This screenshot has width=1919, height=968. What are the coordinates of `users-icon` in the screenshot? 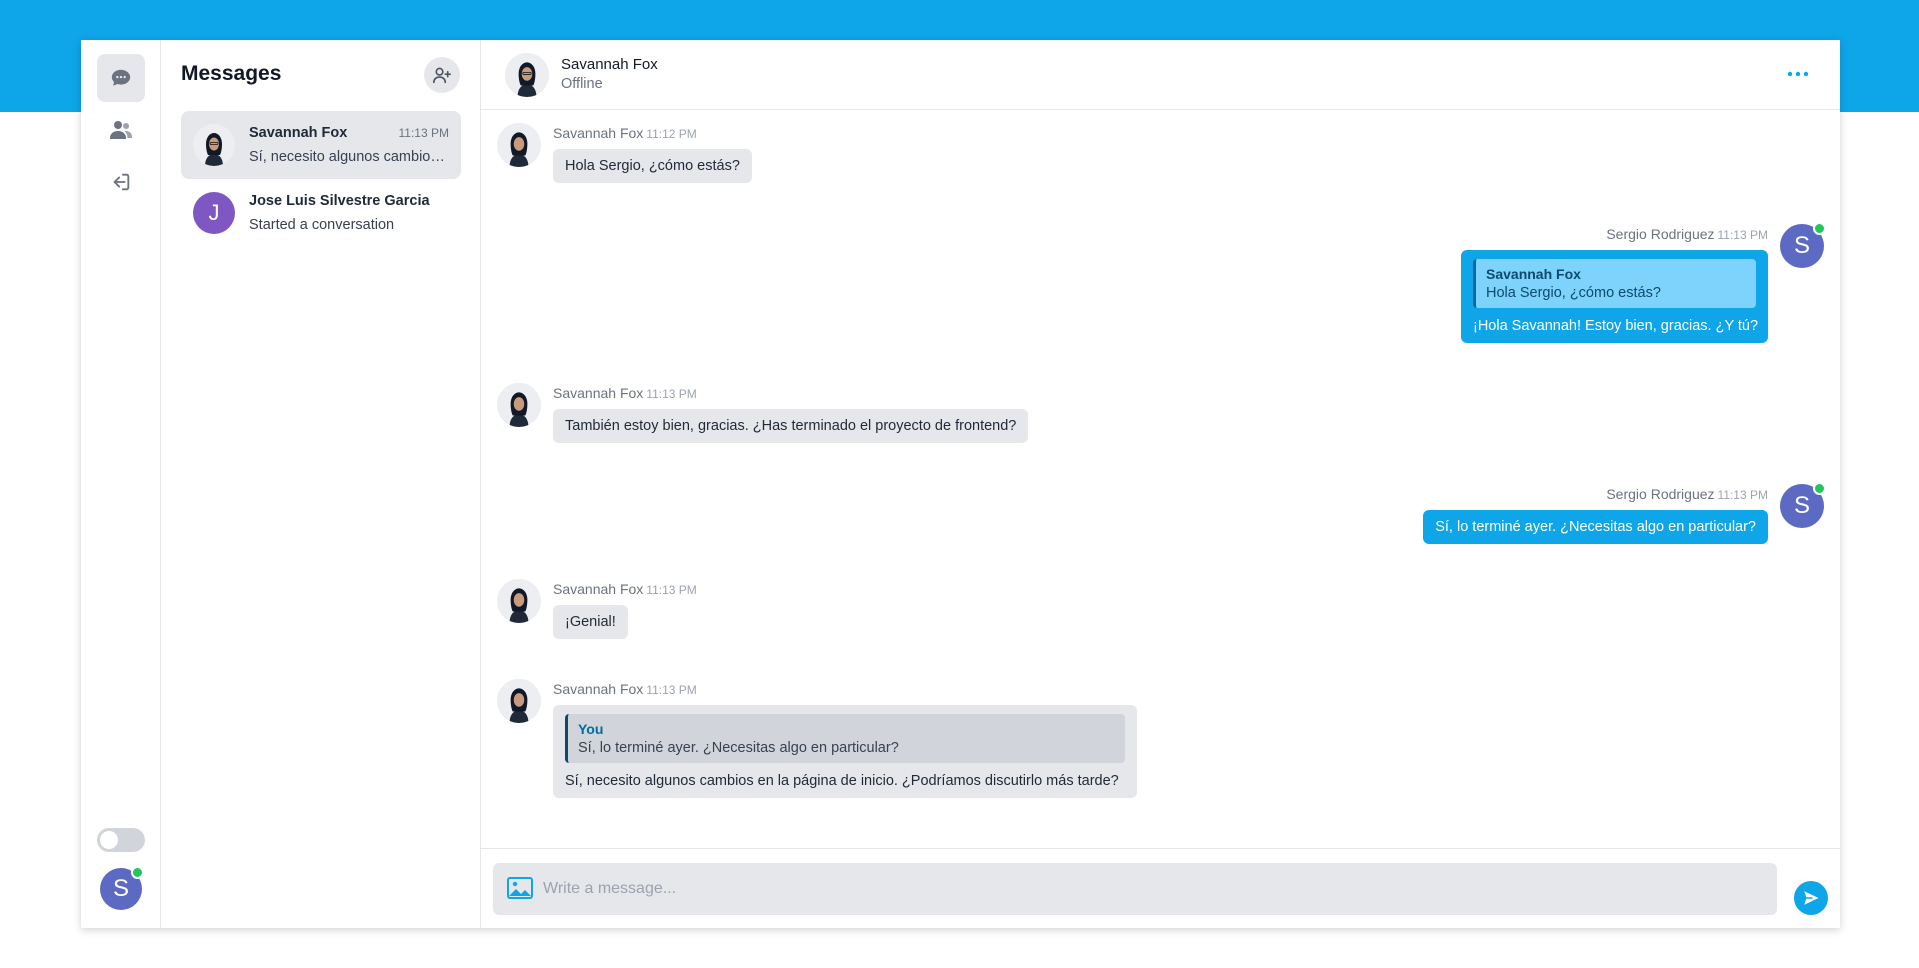 It's located at (121, 130).